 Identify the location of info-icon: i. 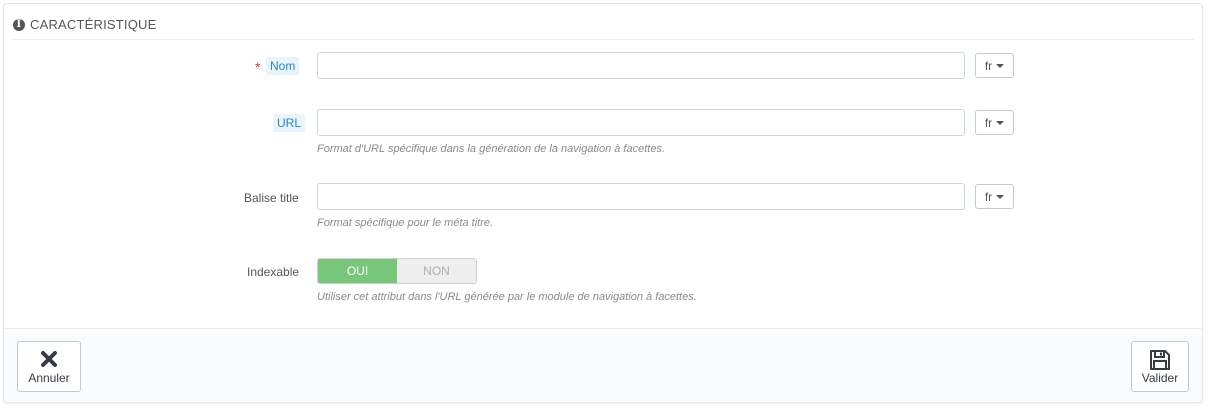
(19, 24).